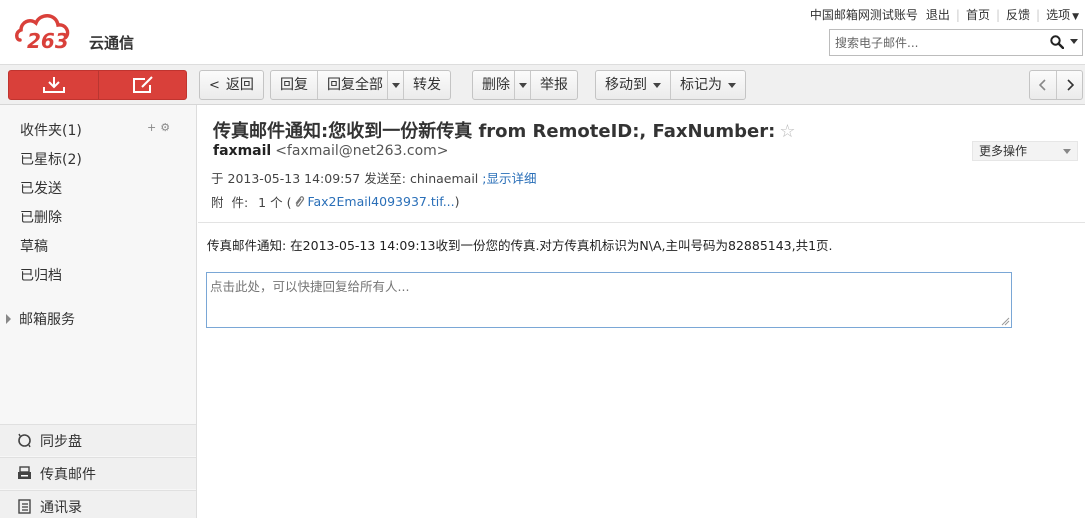 The image size is (1085, 518). Describe the element at coordinates (41, 188) in the screenshot. I see `sidebar-item-sent: 已发送` at that location.